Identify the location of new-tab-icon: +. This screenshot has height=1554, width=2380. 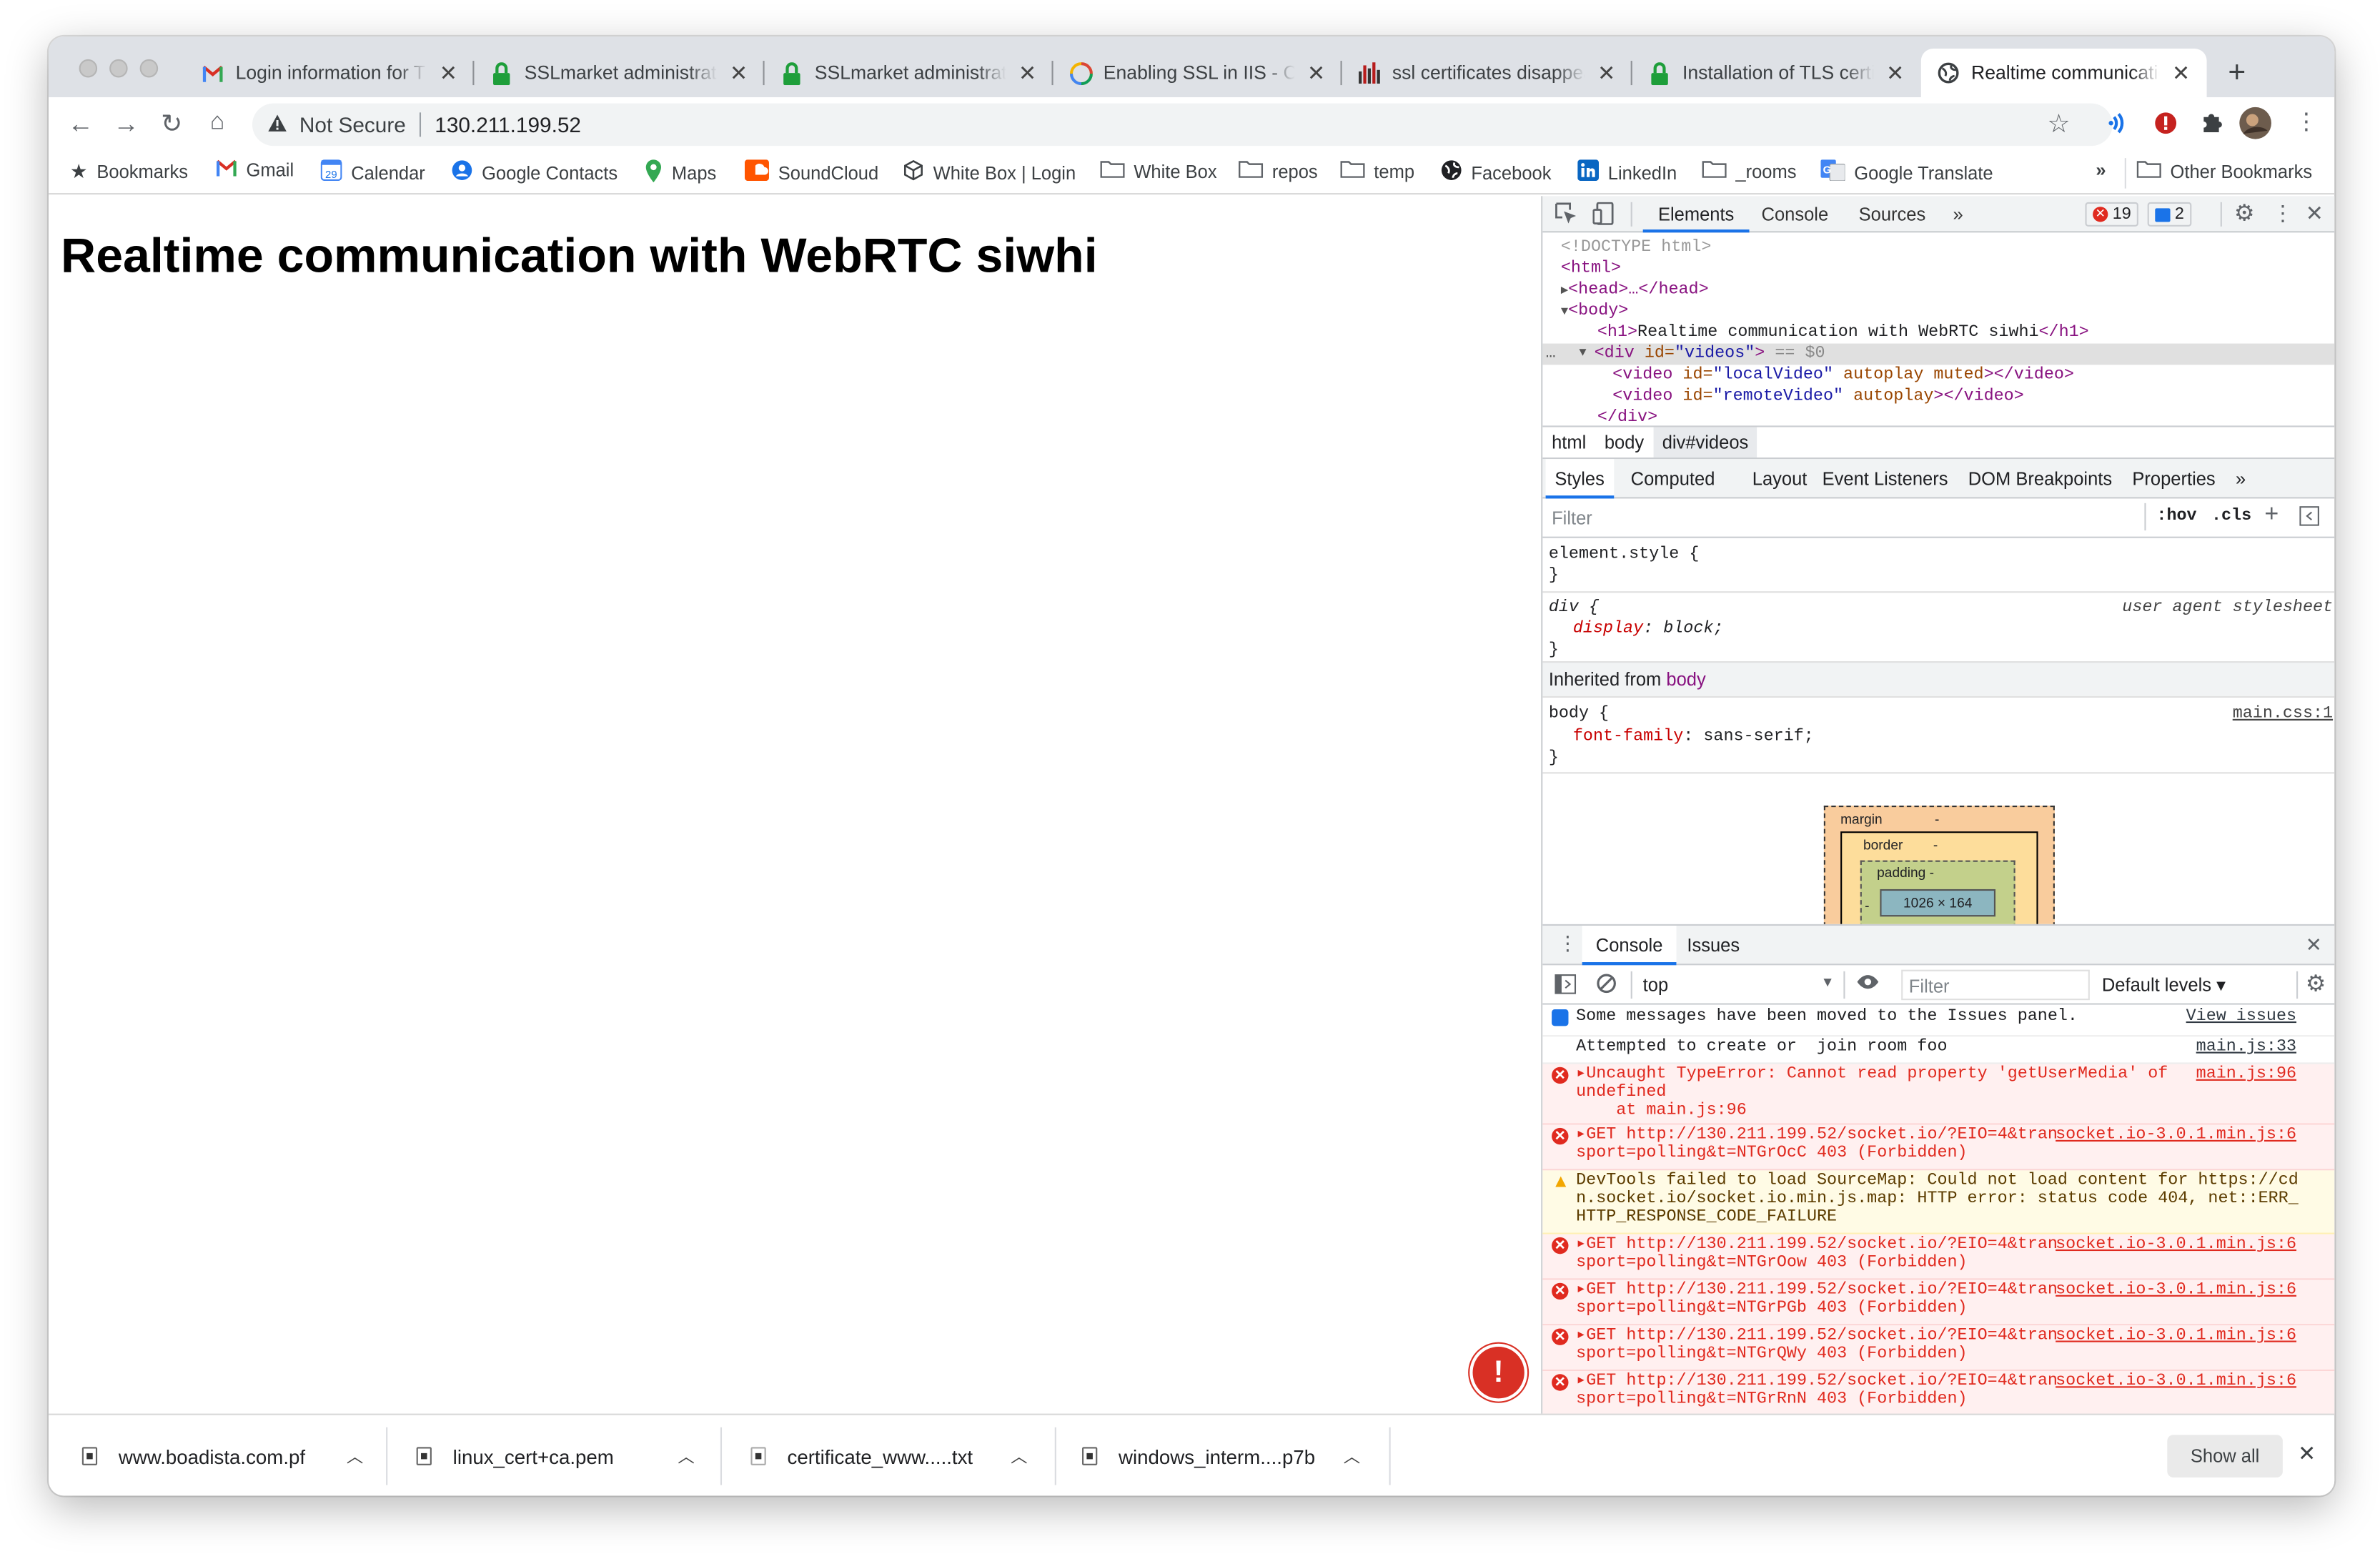
(2237, 73).